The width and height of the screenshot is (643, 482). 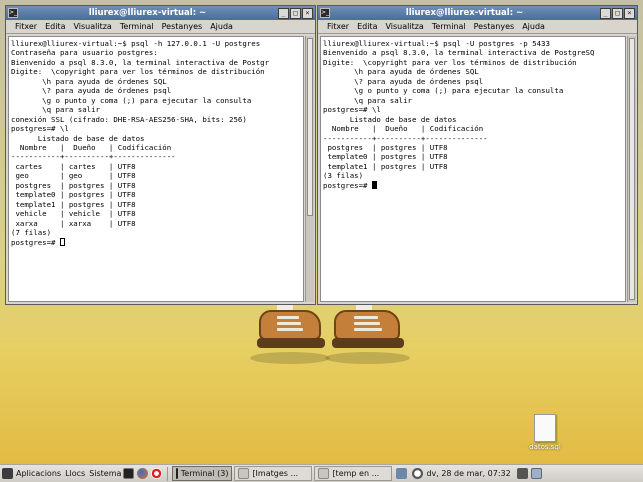 I want to click on task-terminal: Terminal (3), so click(x=202, y=473).